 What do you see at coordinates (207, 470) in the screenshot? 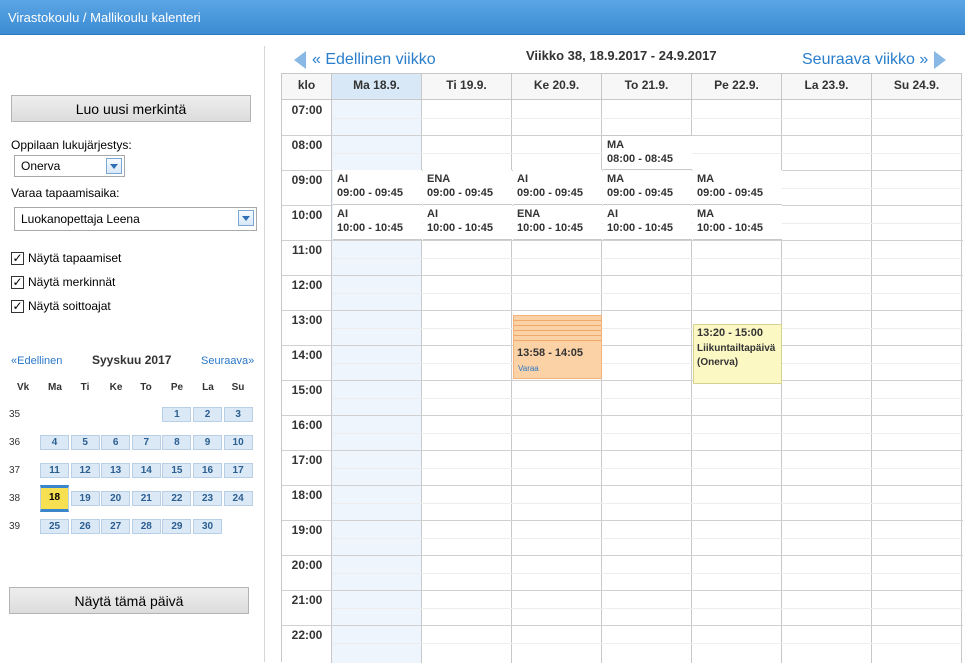
I see `mini-calendar-day: 16` at bounding box center [207, 470].